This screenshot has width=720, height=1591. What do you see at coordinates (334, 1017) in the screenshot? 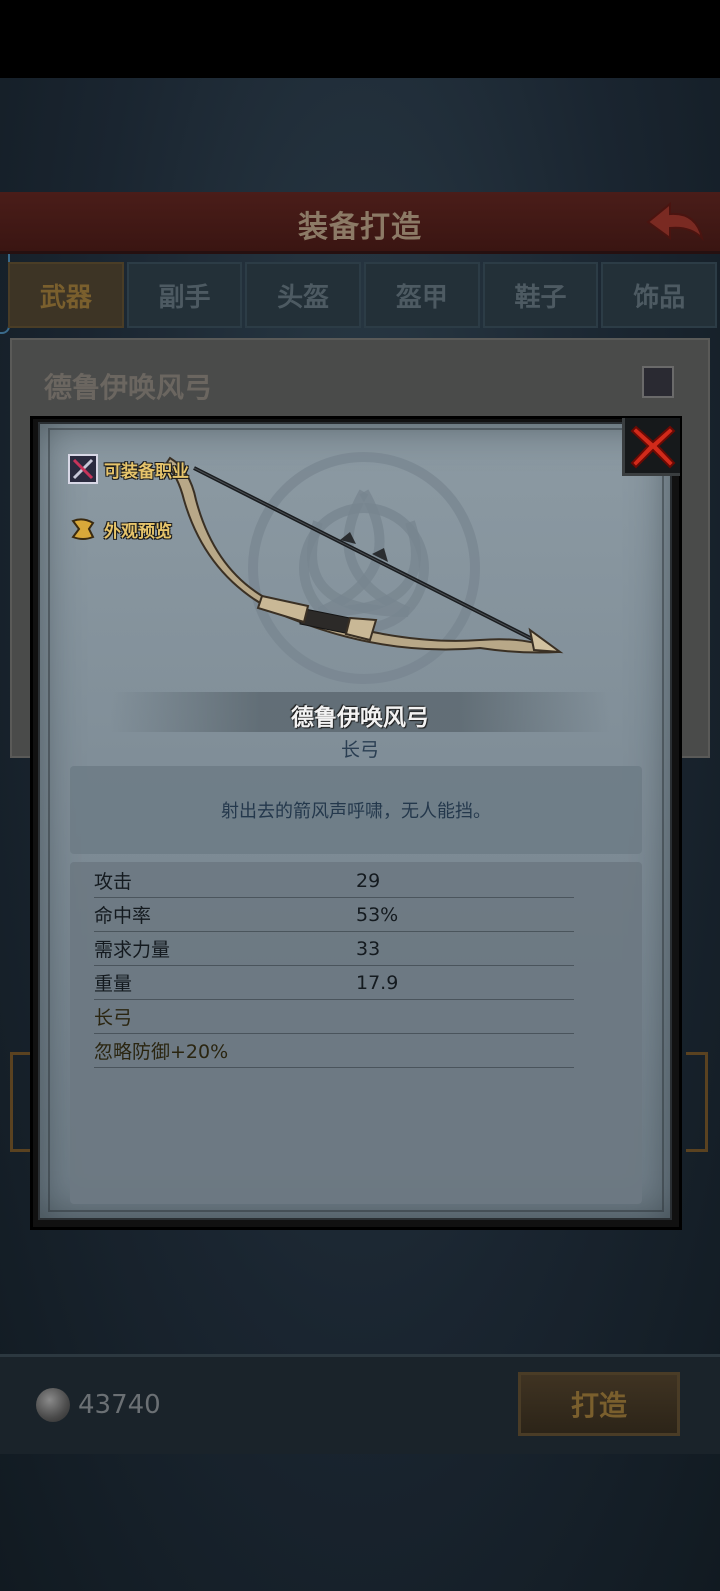
I see `special-attribute-row: 长弓` at bounding box center [334, 1017].